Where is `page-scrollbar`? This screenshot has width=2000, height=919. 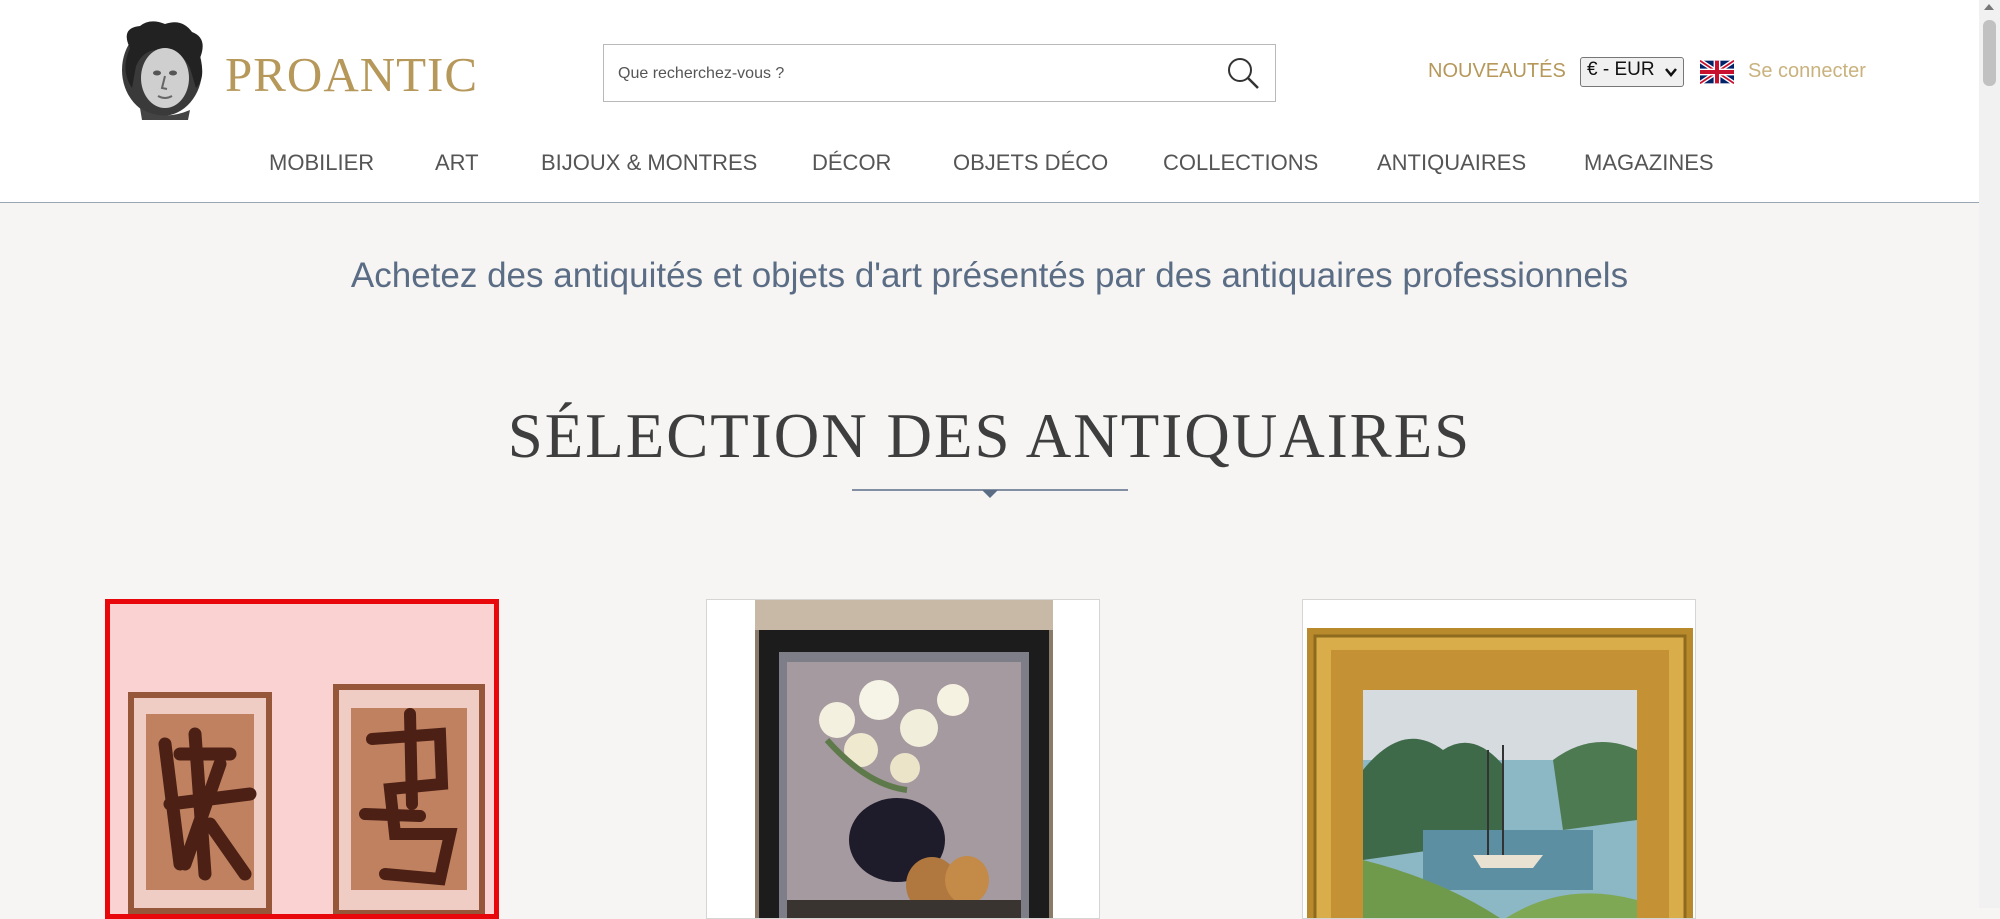
page-scrollbar is located at coordinates (1989, 454).